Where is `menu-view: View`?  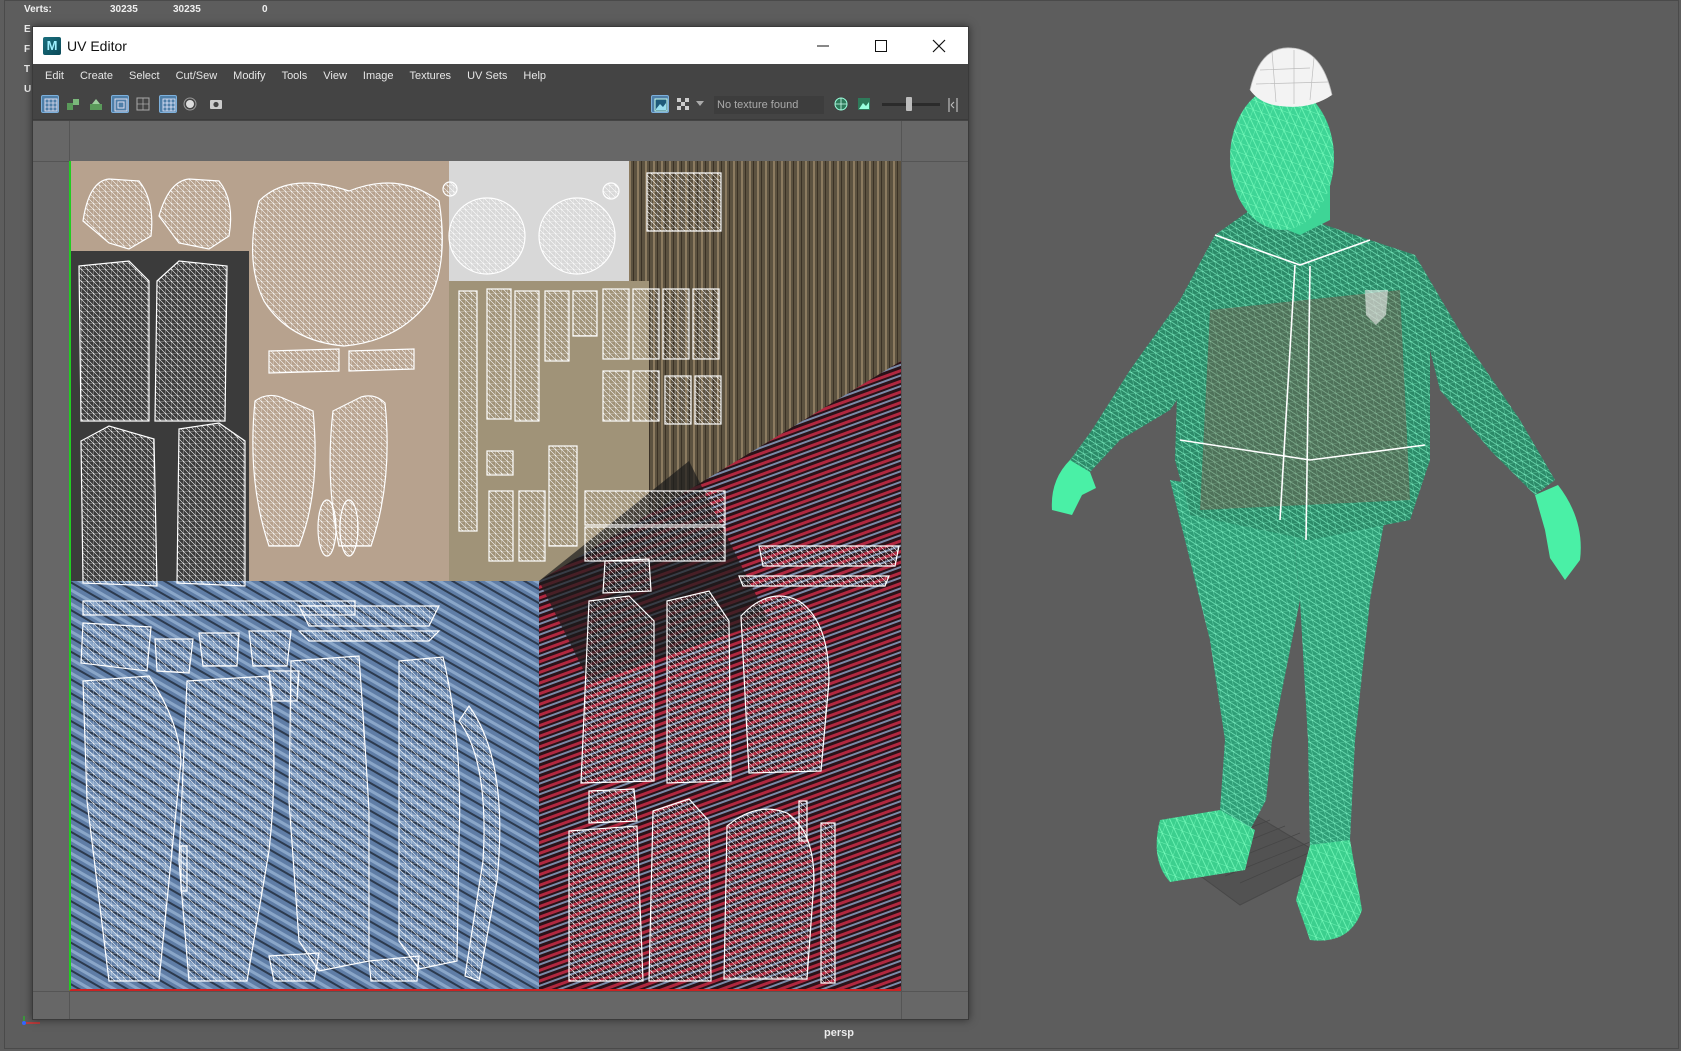
menu-view: View is located at coordinates (335, 76).